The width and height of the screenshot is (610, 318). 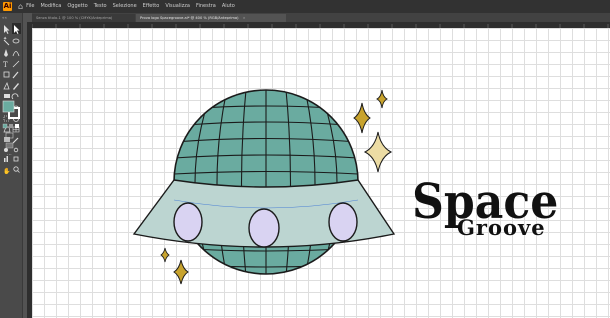 What do you see at coordinates (16, 86) in the screenshot?
I see `pencil-tool-icon` at bounding box center [16, 86].